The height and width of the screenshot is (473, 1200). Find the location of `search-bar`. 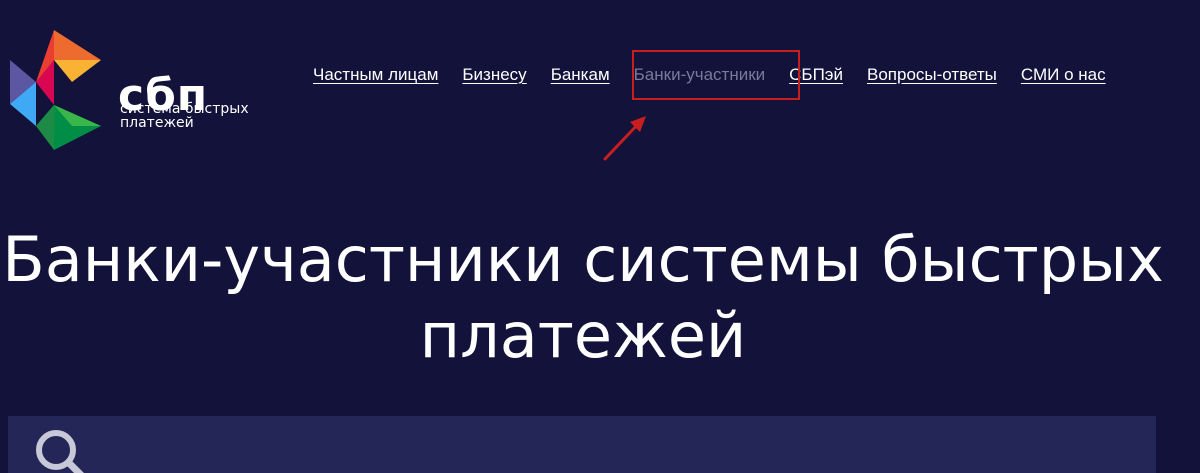

search-bar is located at coordinates (582, 444).